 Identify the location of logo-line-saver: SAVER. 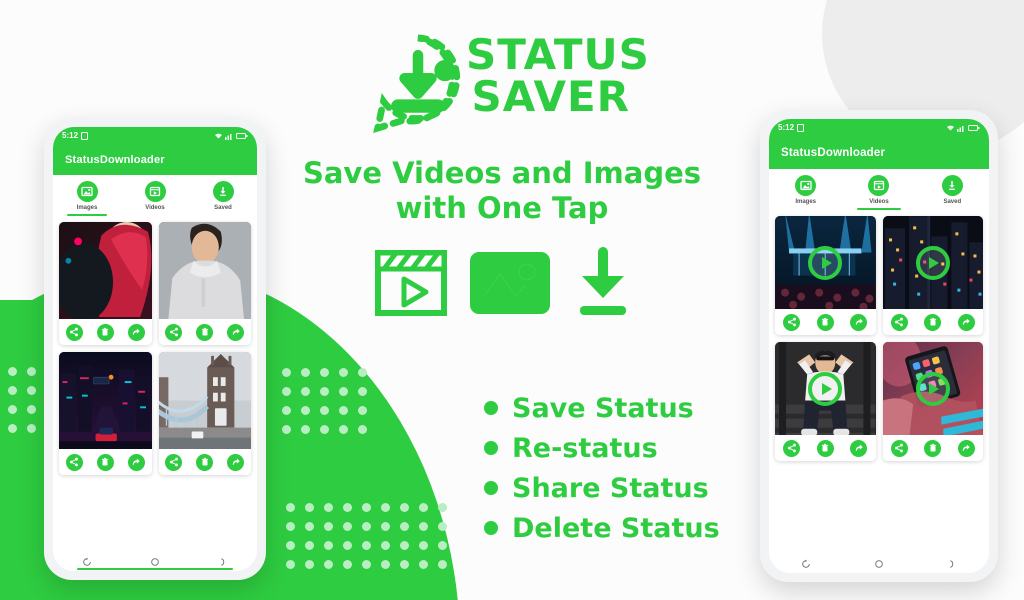
(550, 96).